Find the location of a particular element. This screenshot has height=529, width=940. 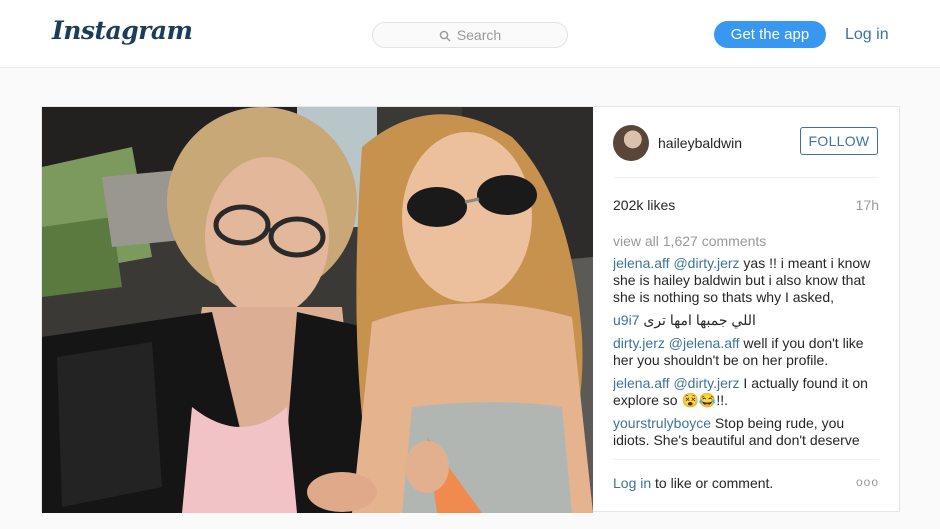

top-navigation-bar: Instagram Search Get the app Log in is located at coordinates (470, 34).